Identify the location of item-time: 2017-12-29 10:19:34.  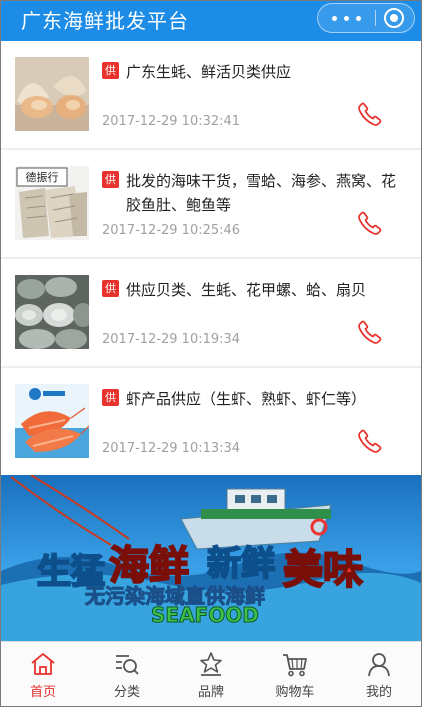
(171, 339).